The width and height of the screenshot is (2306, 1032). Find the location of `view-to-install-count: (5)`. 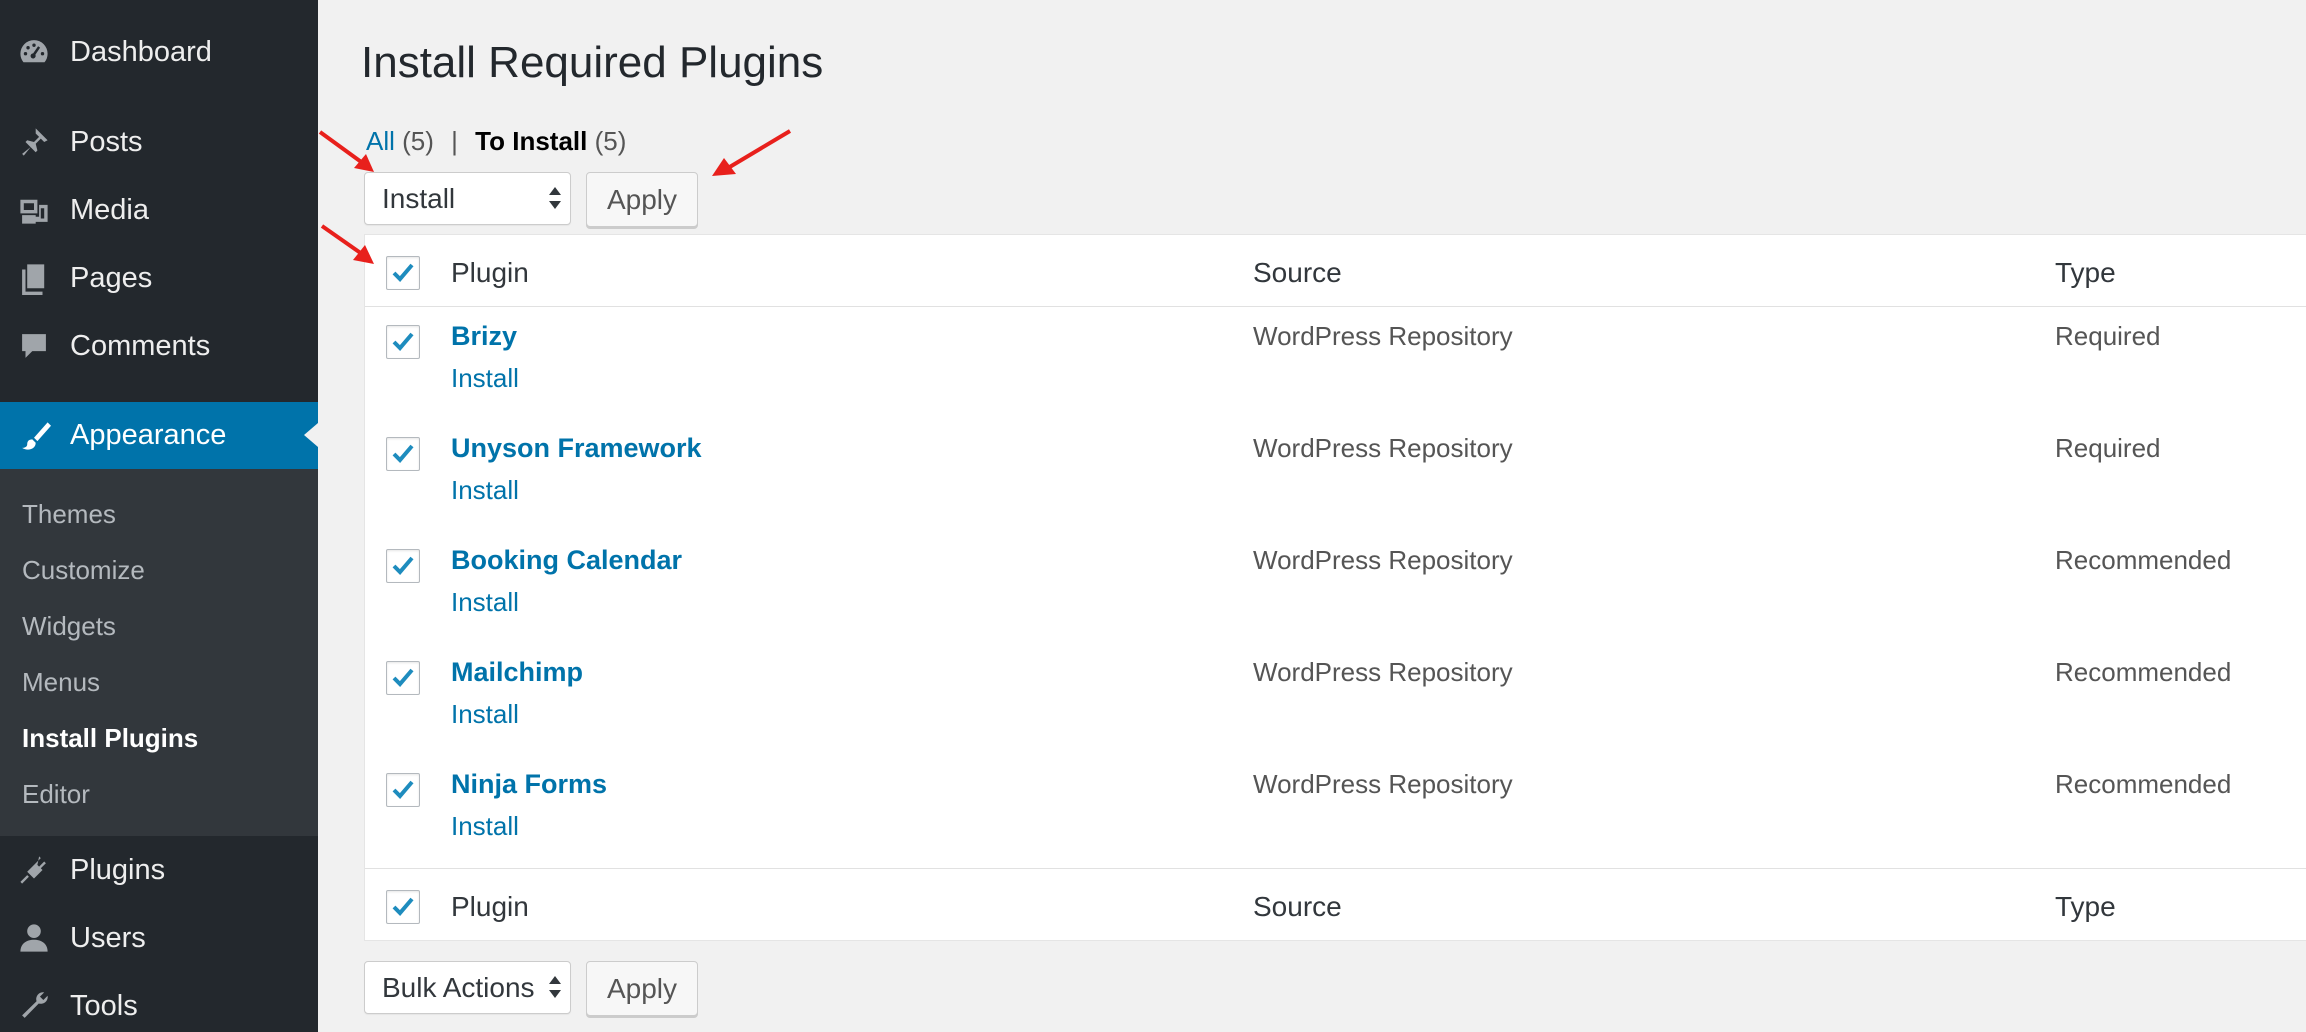

view-to-install-count: (5) is located at coordinates (610, 141).